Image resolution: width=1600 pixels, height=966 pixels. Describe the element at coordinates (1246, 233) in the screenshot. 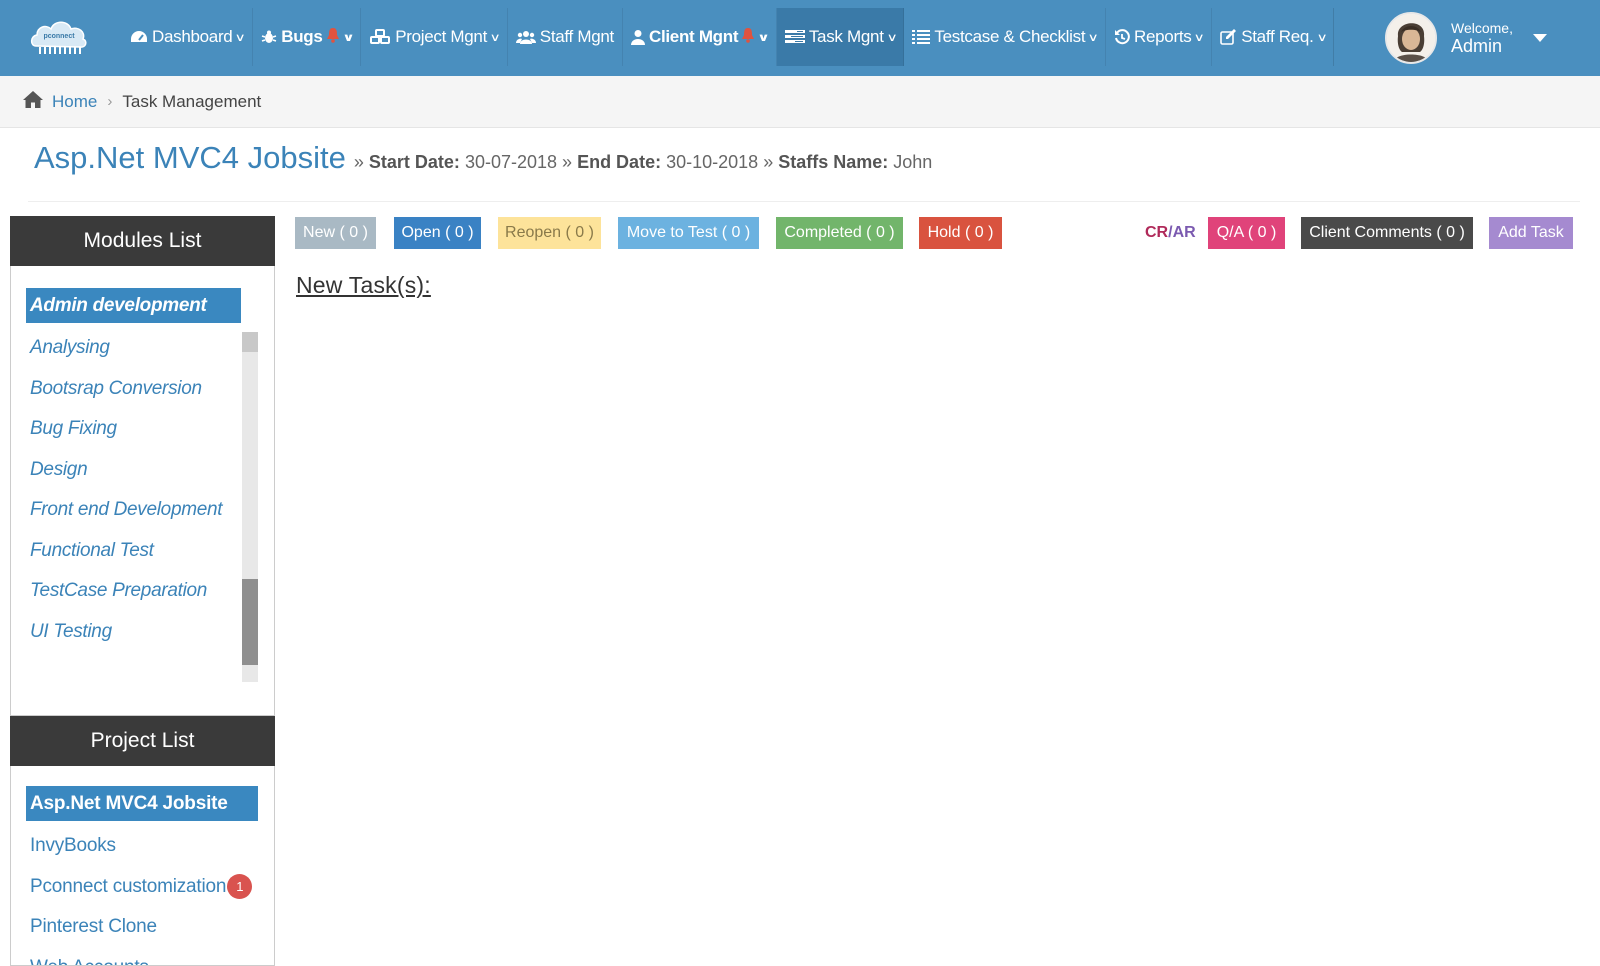

I see `qa-button: Q/A ( 0 )` at that location.